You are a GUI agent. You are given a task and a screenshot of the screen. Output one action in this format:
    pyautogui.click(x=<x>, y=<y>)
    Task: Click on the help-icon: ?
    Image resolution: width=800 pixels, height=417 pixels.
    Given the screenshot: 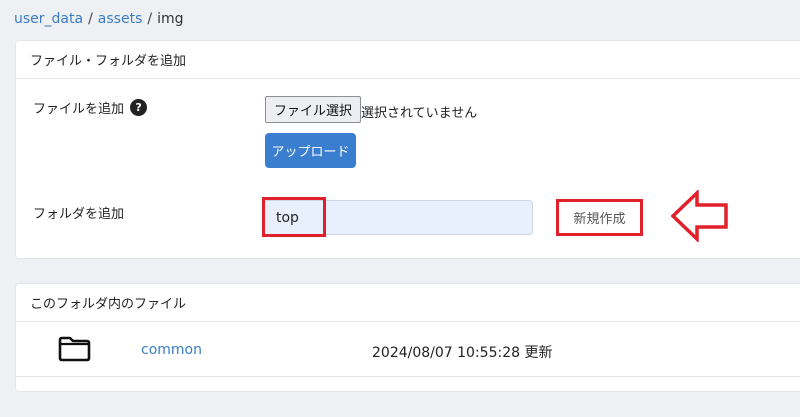 What is the action you would take?
    pyautogui.click(x=139, y=107)
    